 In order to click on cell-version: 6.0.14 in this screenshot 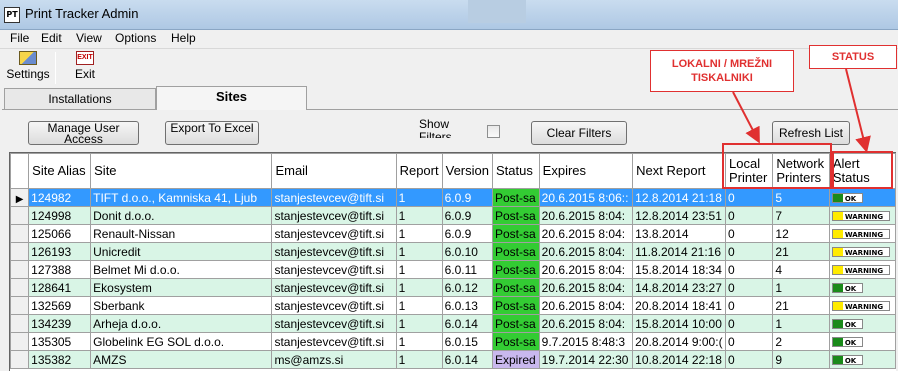, I will do `click(467, 323)`.